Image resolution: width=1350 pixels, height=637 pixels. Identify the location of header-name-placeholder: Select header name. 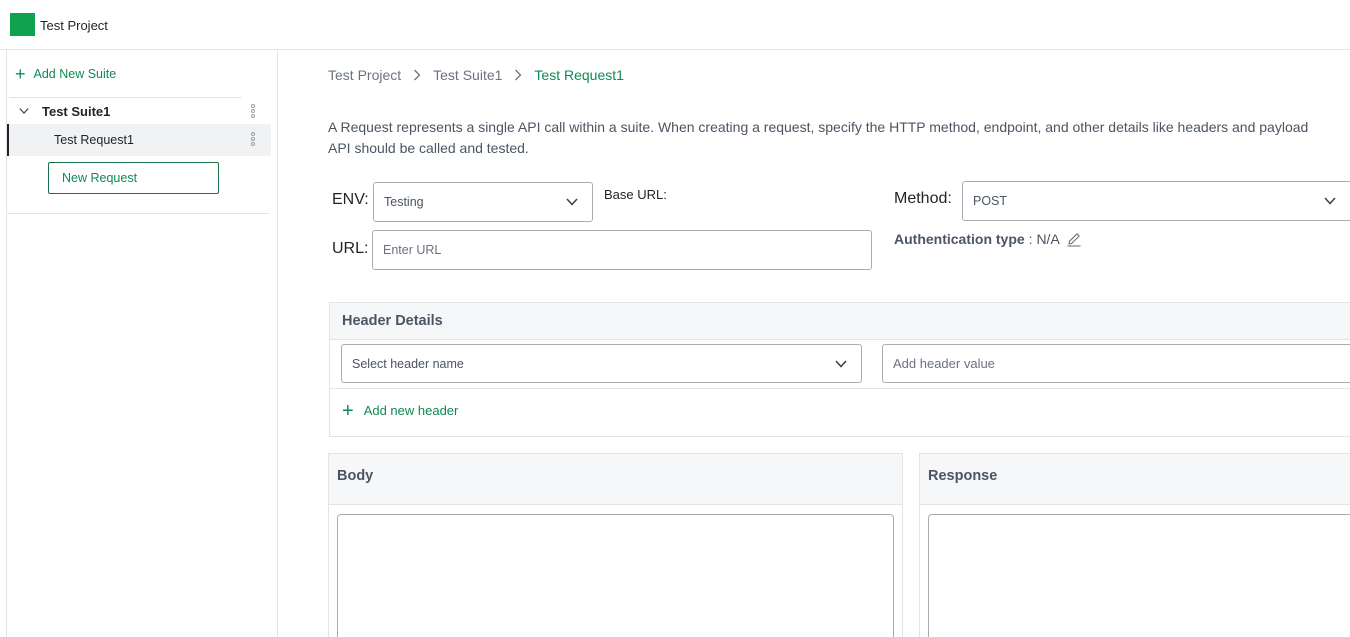
(408, 363).